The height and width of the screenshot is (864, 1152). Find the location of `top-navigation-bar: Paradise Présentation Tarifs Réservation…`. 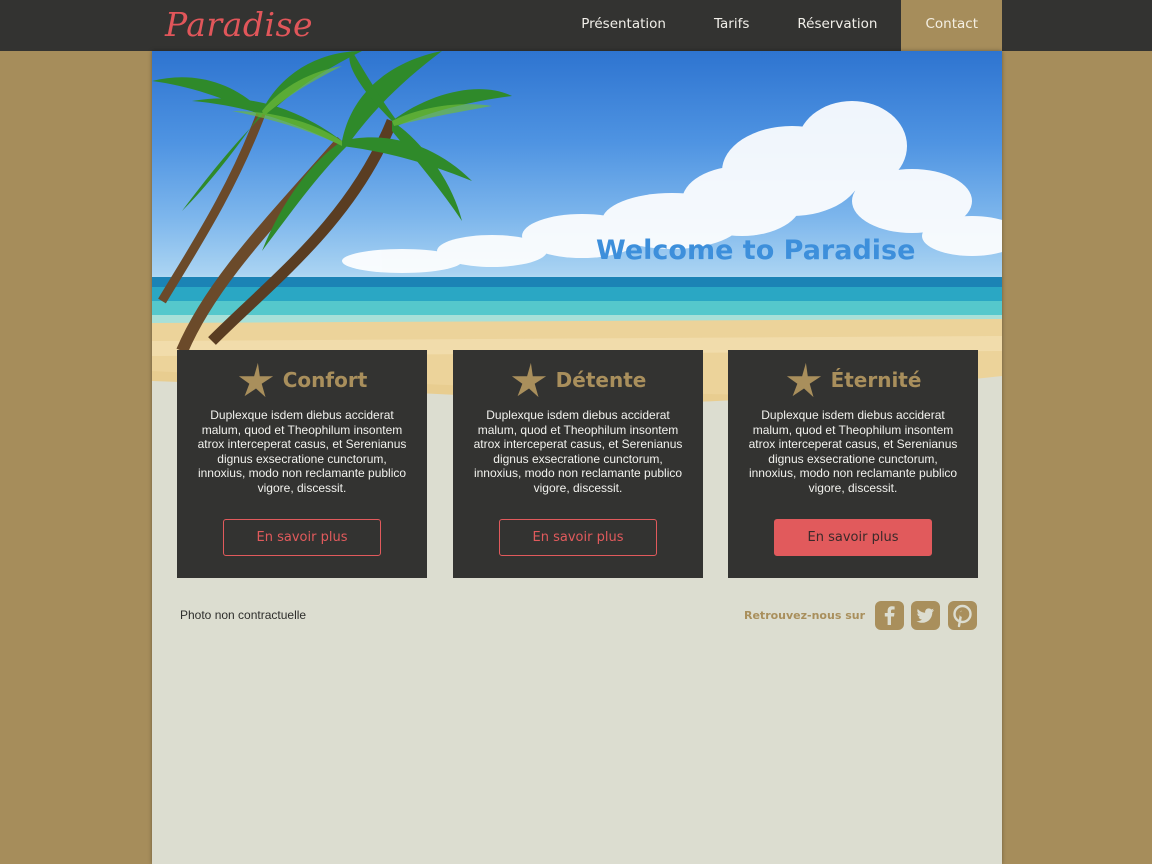

top-navigation-bar: Paradise Présentation Tarifs Réservation… is located at coordinates (576, 25).